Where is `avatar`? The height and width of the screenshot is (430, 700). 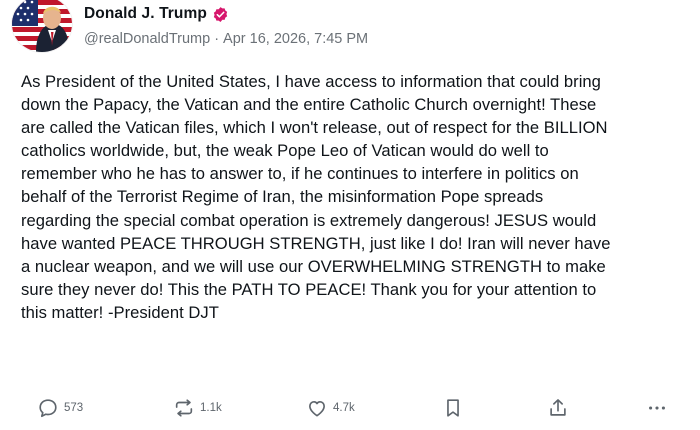 avatar is located at coordinates (42, 26).